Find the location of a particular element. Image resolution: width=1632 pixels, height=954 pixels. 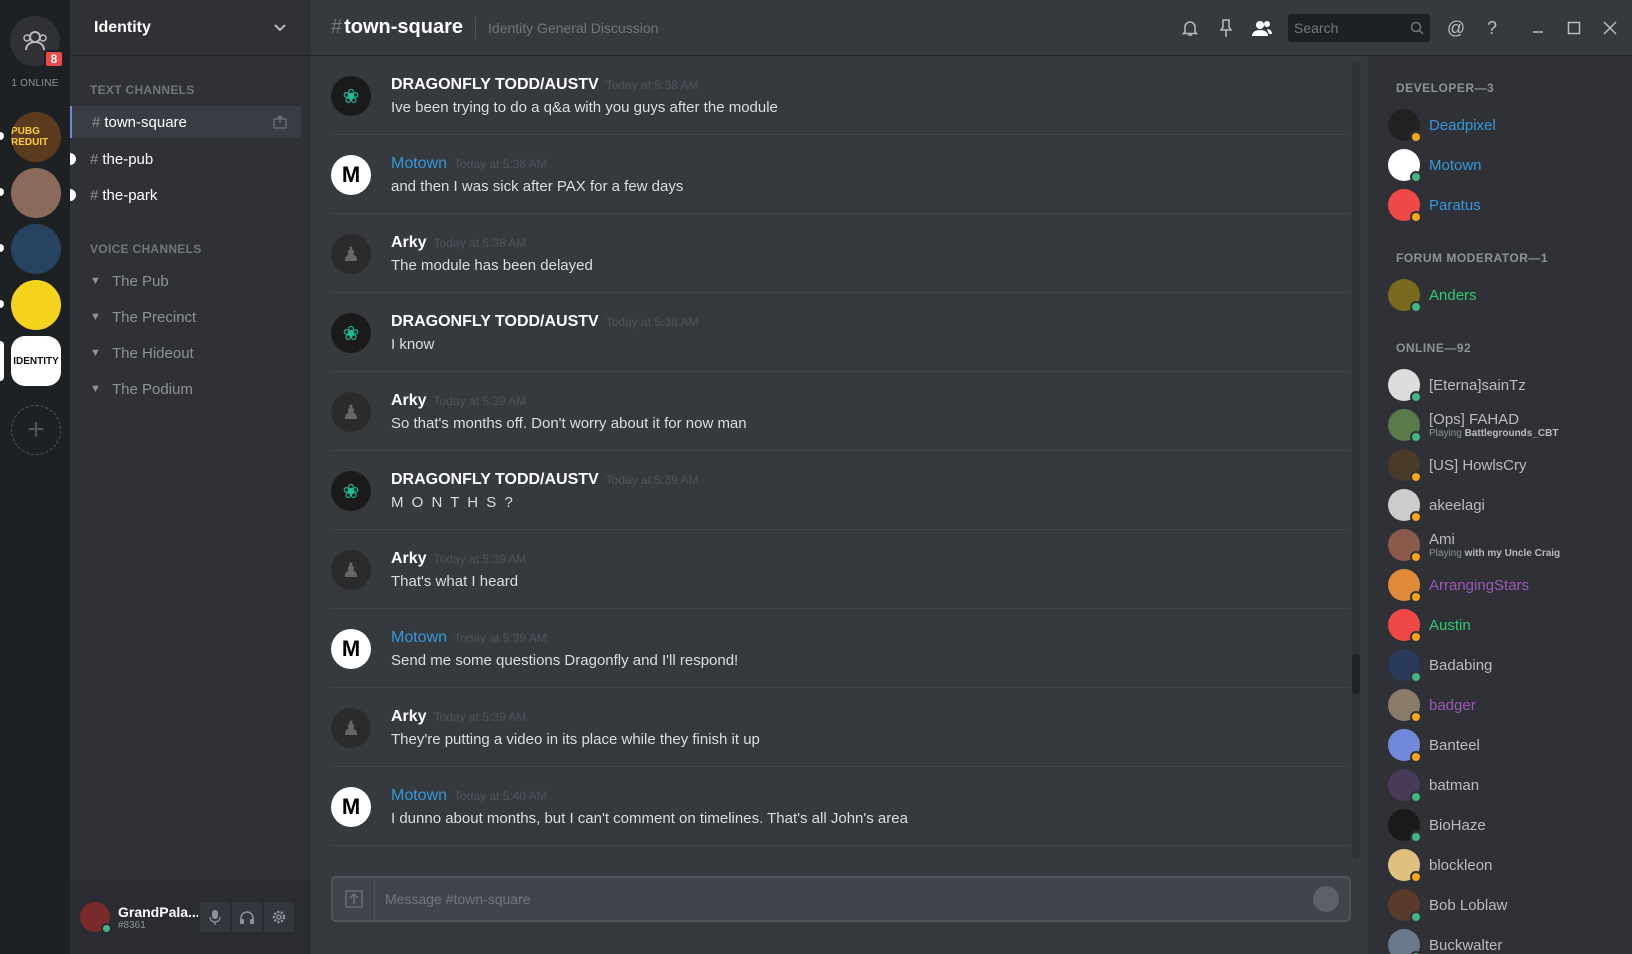

search-input: Search is located at coordinates (1359, 28).